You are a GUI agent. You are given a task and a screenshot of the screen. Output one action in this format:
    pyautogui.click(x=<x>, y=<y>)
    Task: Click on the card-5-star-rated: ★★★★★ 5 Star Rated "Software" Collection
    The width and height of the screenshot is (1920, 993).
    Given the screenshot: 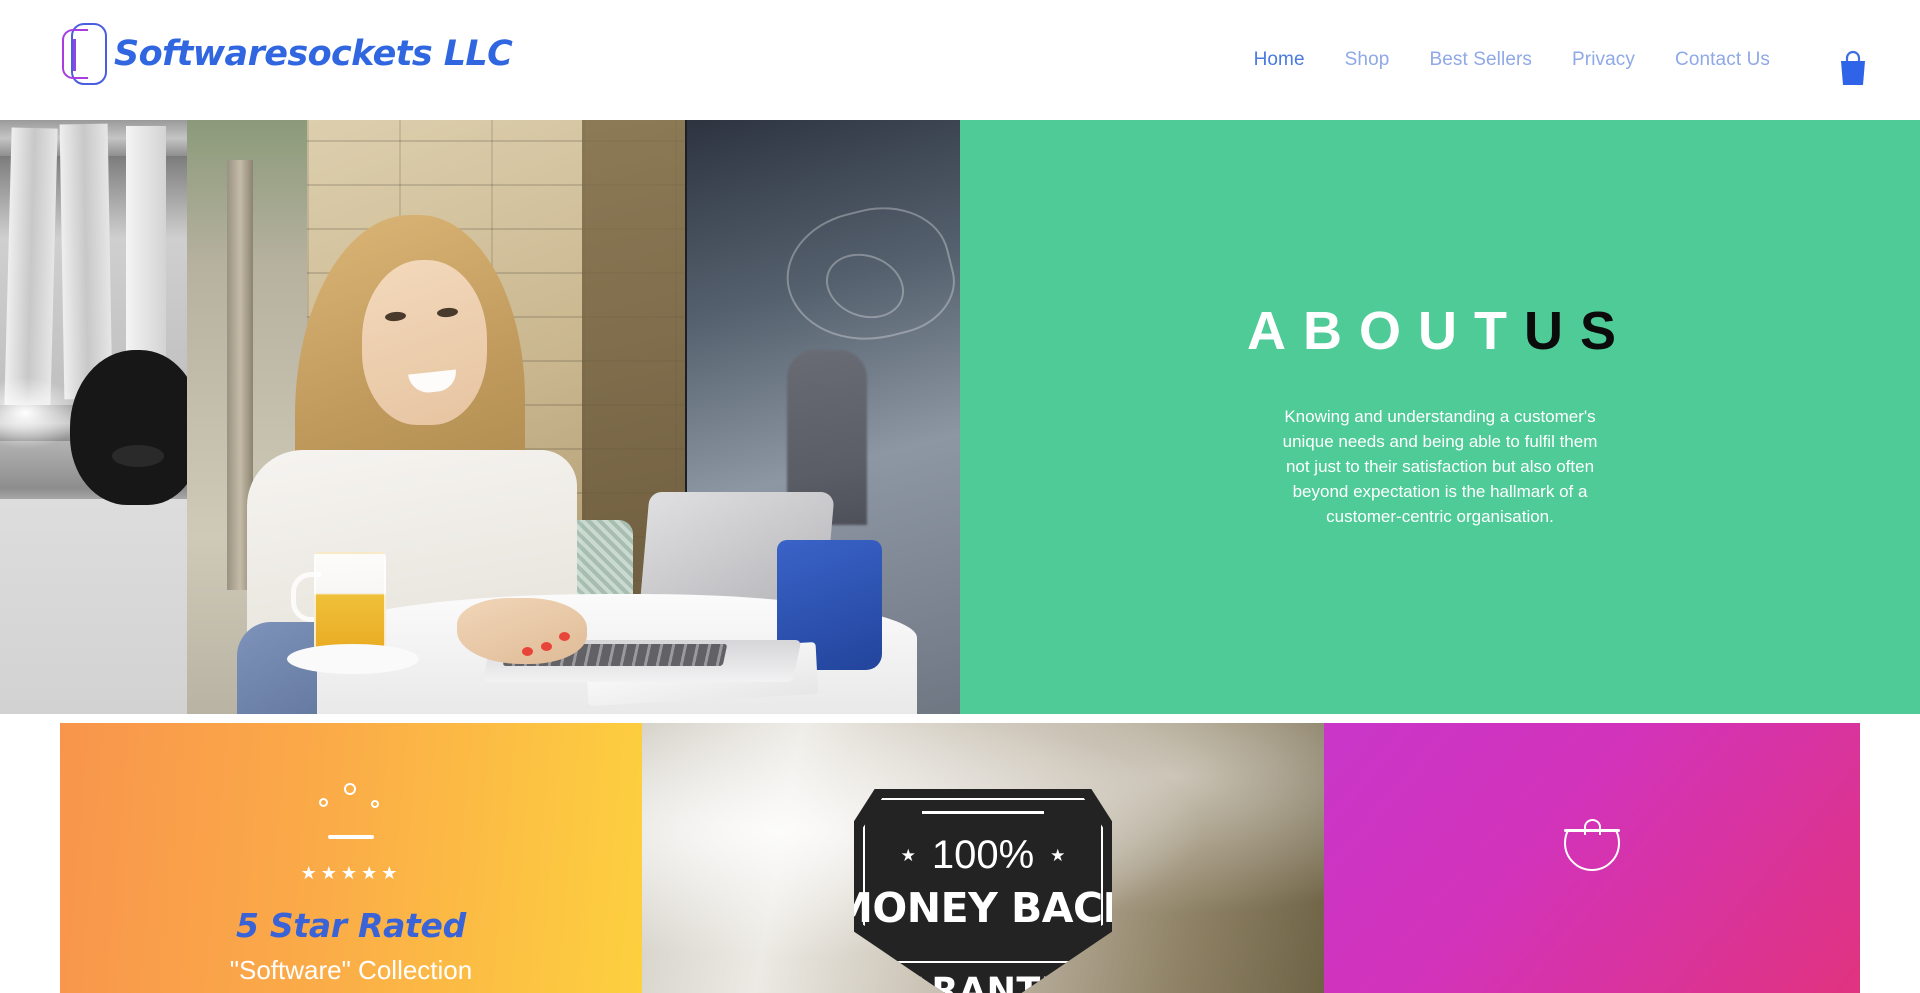 What is the action you would take?
    pyautogui.click(x=351, y=858)
    